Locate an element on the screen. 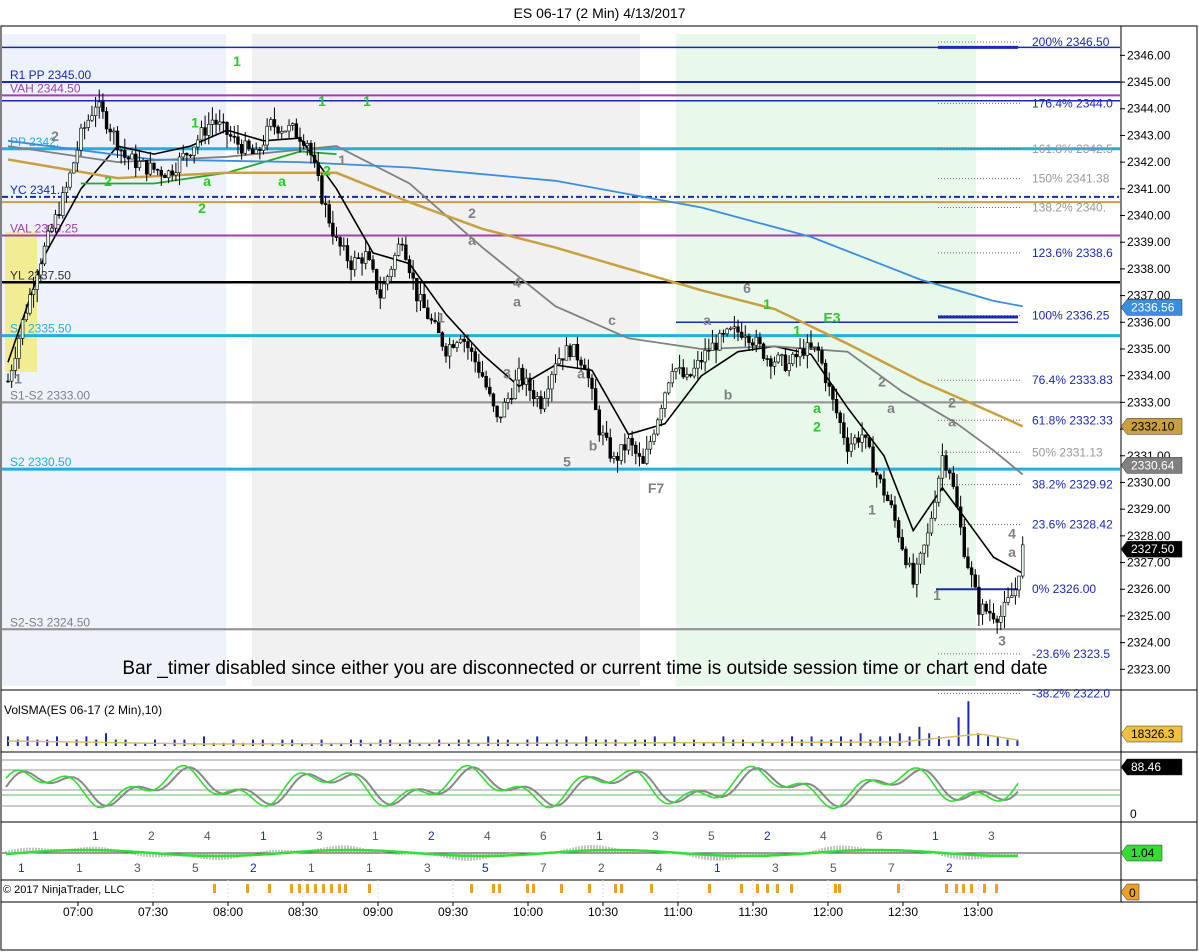 This screenshot has height=952, width=1199. osc-count-top: 2 is located at coordinates (151, 836).